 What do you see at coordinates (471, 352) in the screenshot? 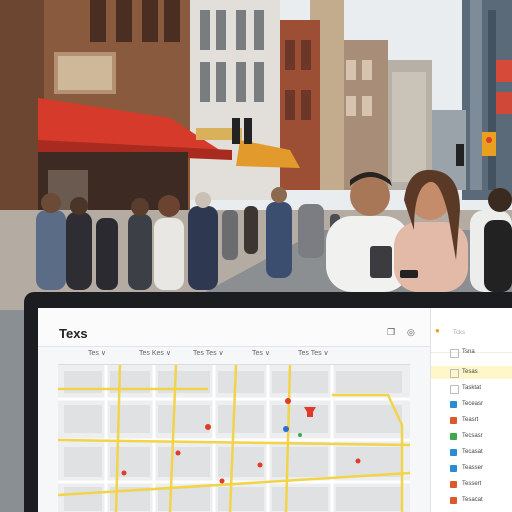
I see `sidebar-item: Tsna` at bounding box center [471, 352].